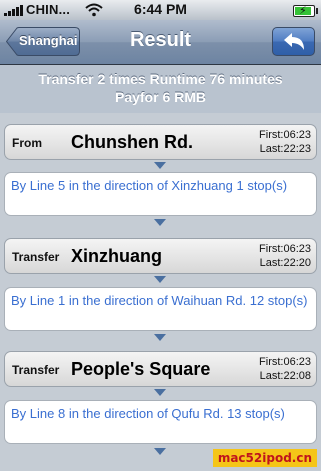 Image resolution: width=321 pixels, height=471 pixels. I want to click on return-button, so click(293, 41).